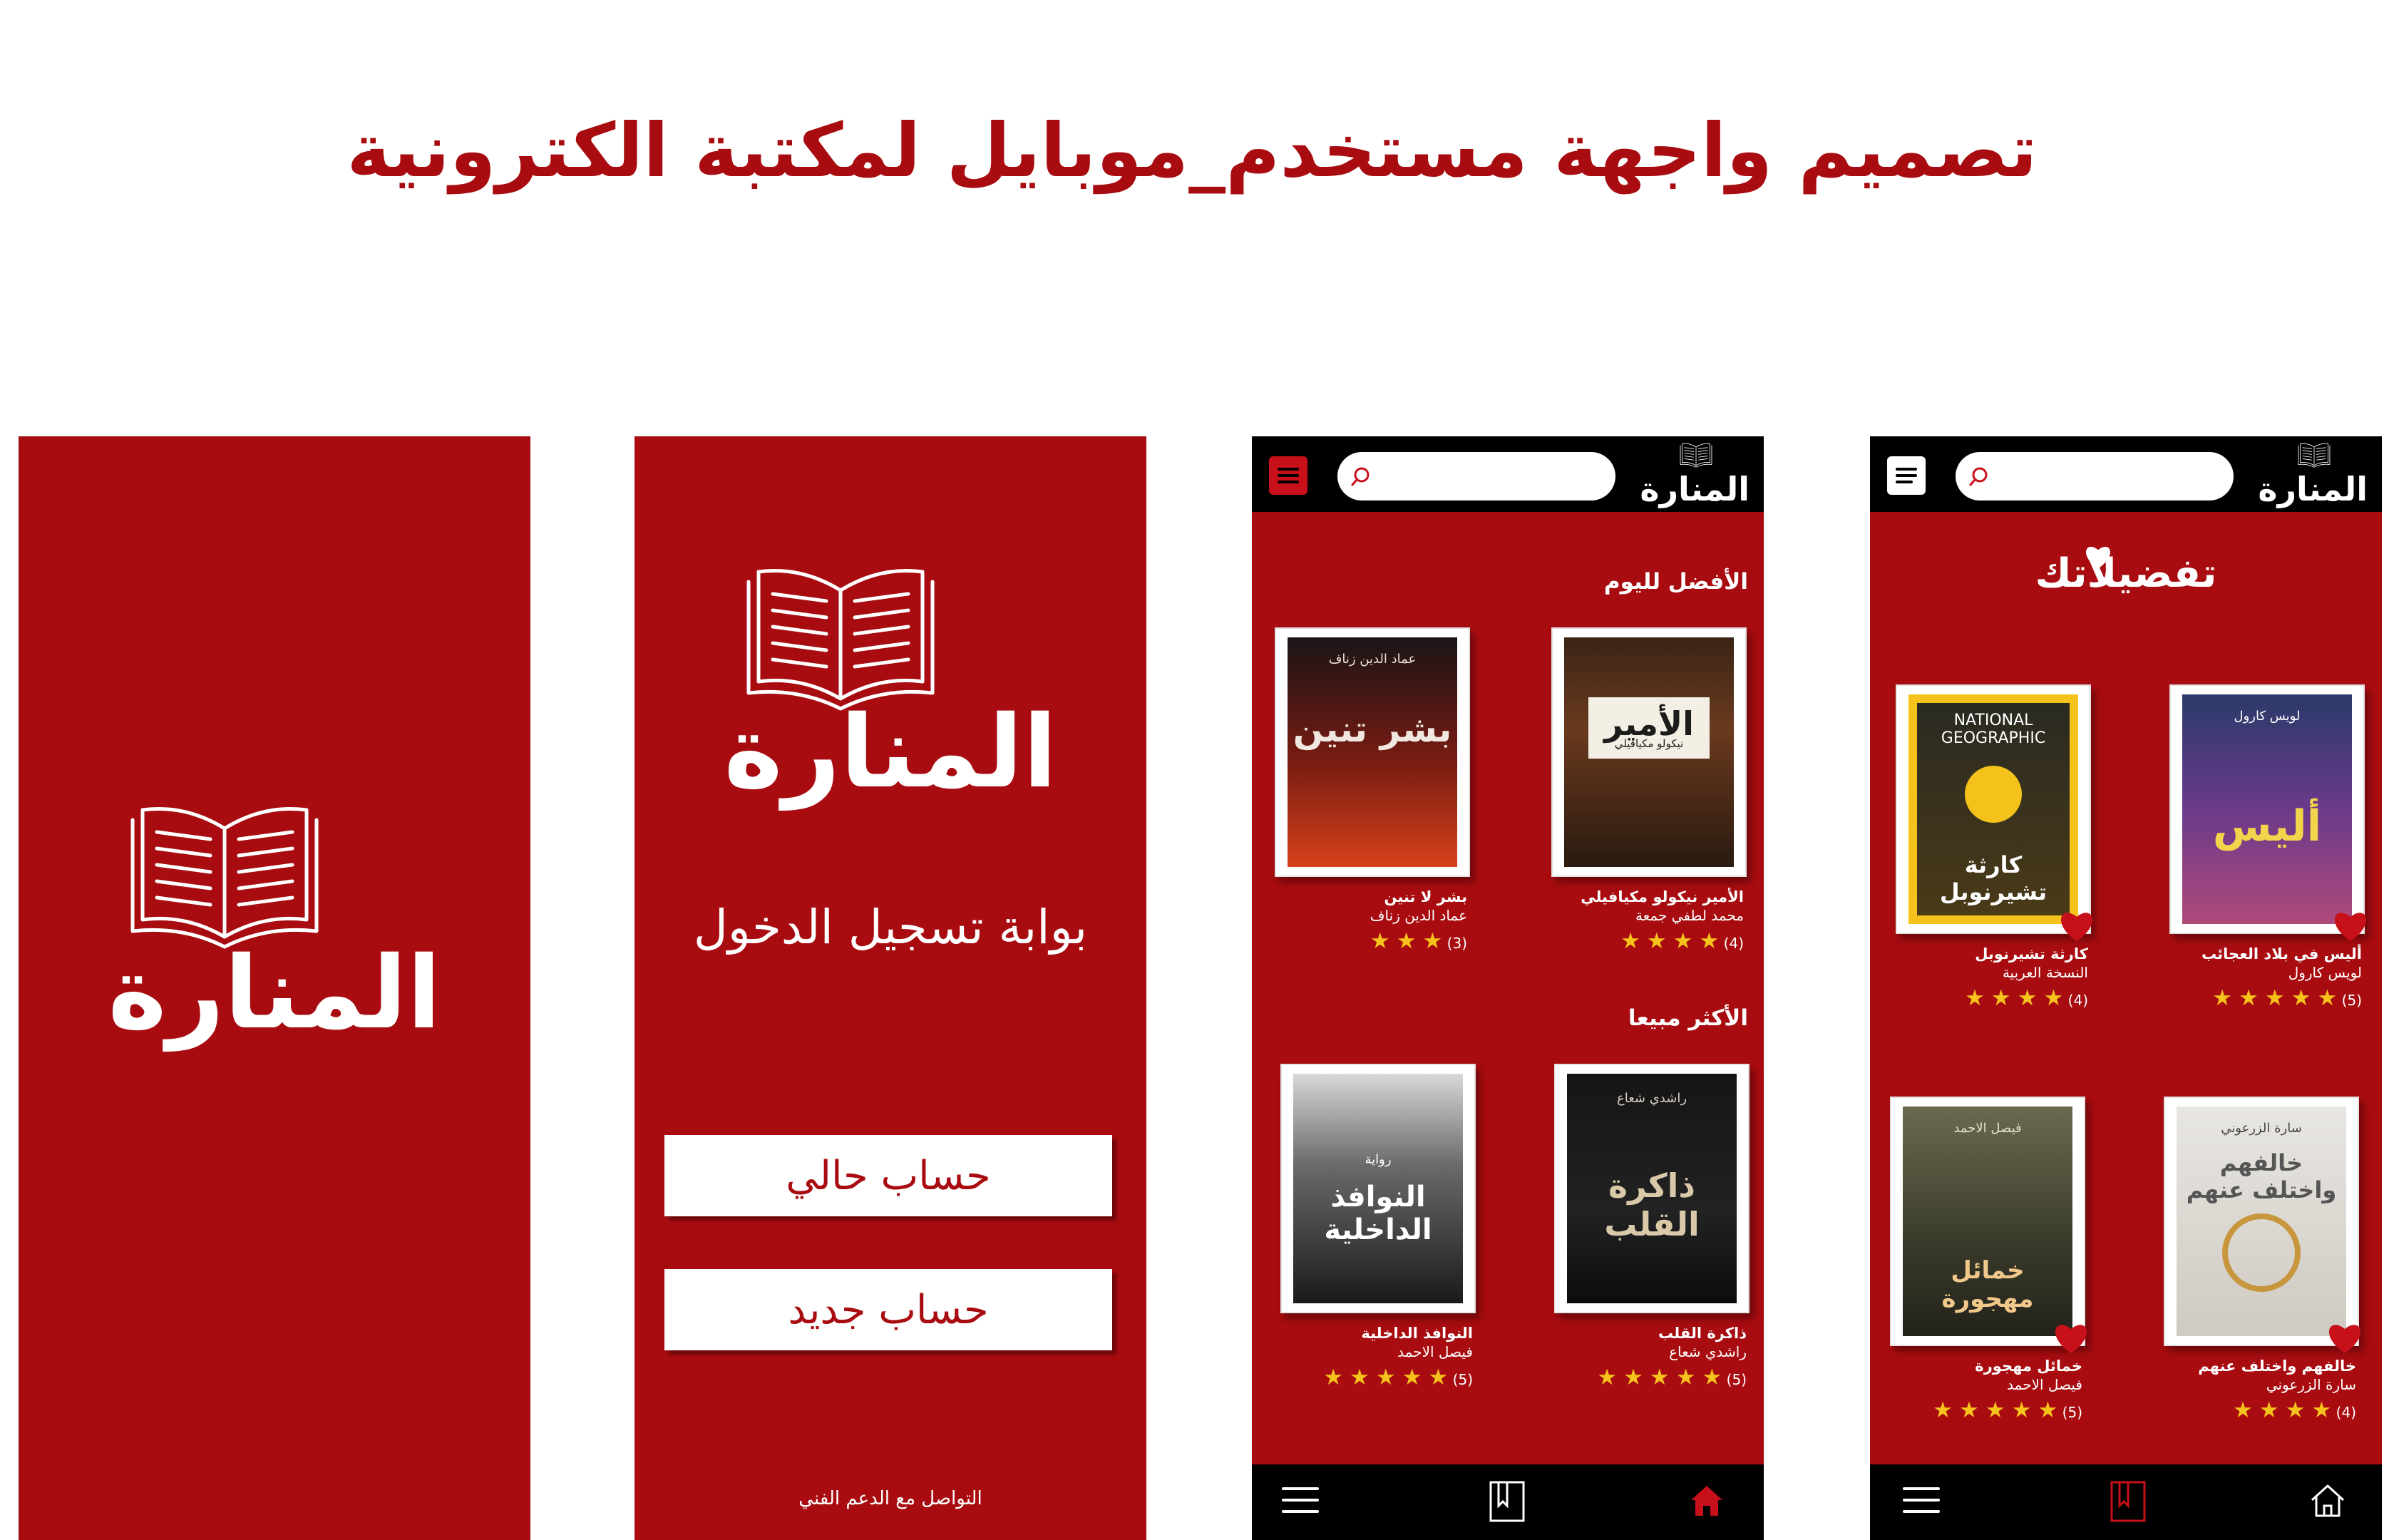 Image resolution: width=2384 pixels, height=1540 pixels. What do you see at coordinates (1425, 896) in the screenshot?
I see `book-title: بشر لا تنين` at bounding box center [1425, 896].